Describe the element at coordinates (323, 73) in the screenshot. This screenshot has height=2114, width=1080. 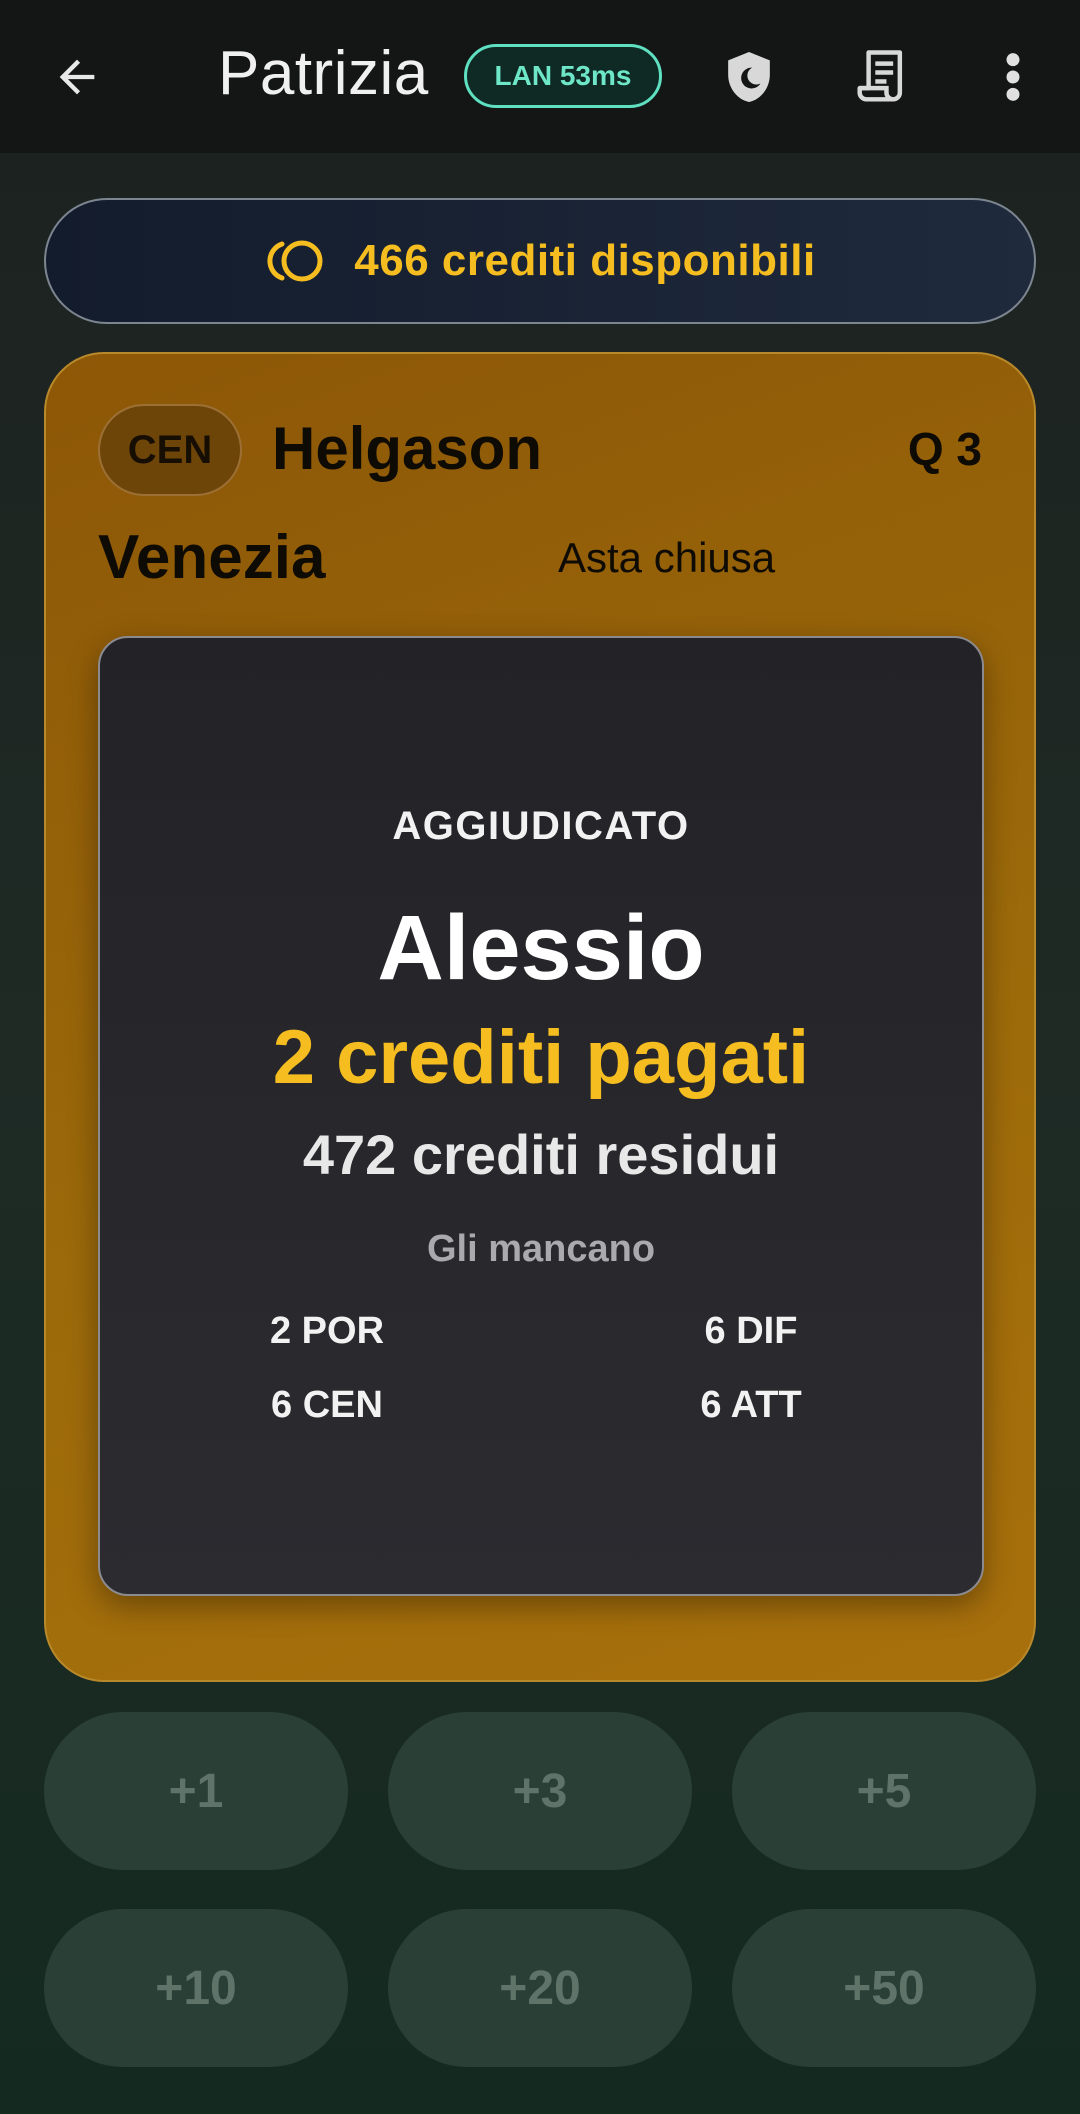
I see `page-title: Patrizia` at that location.